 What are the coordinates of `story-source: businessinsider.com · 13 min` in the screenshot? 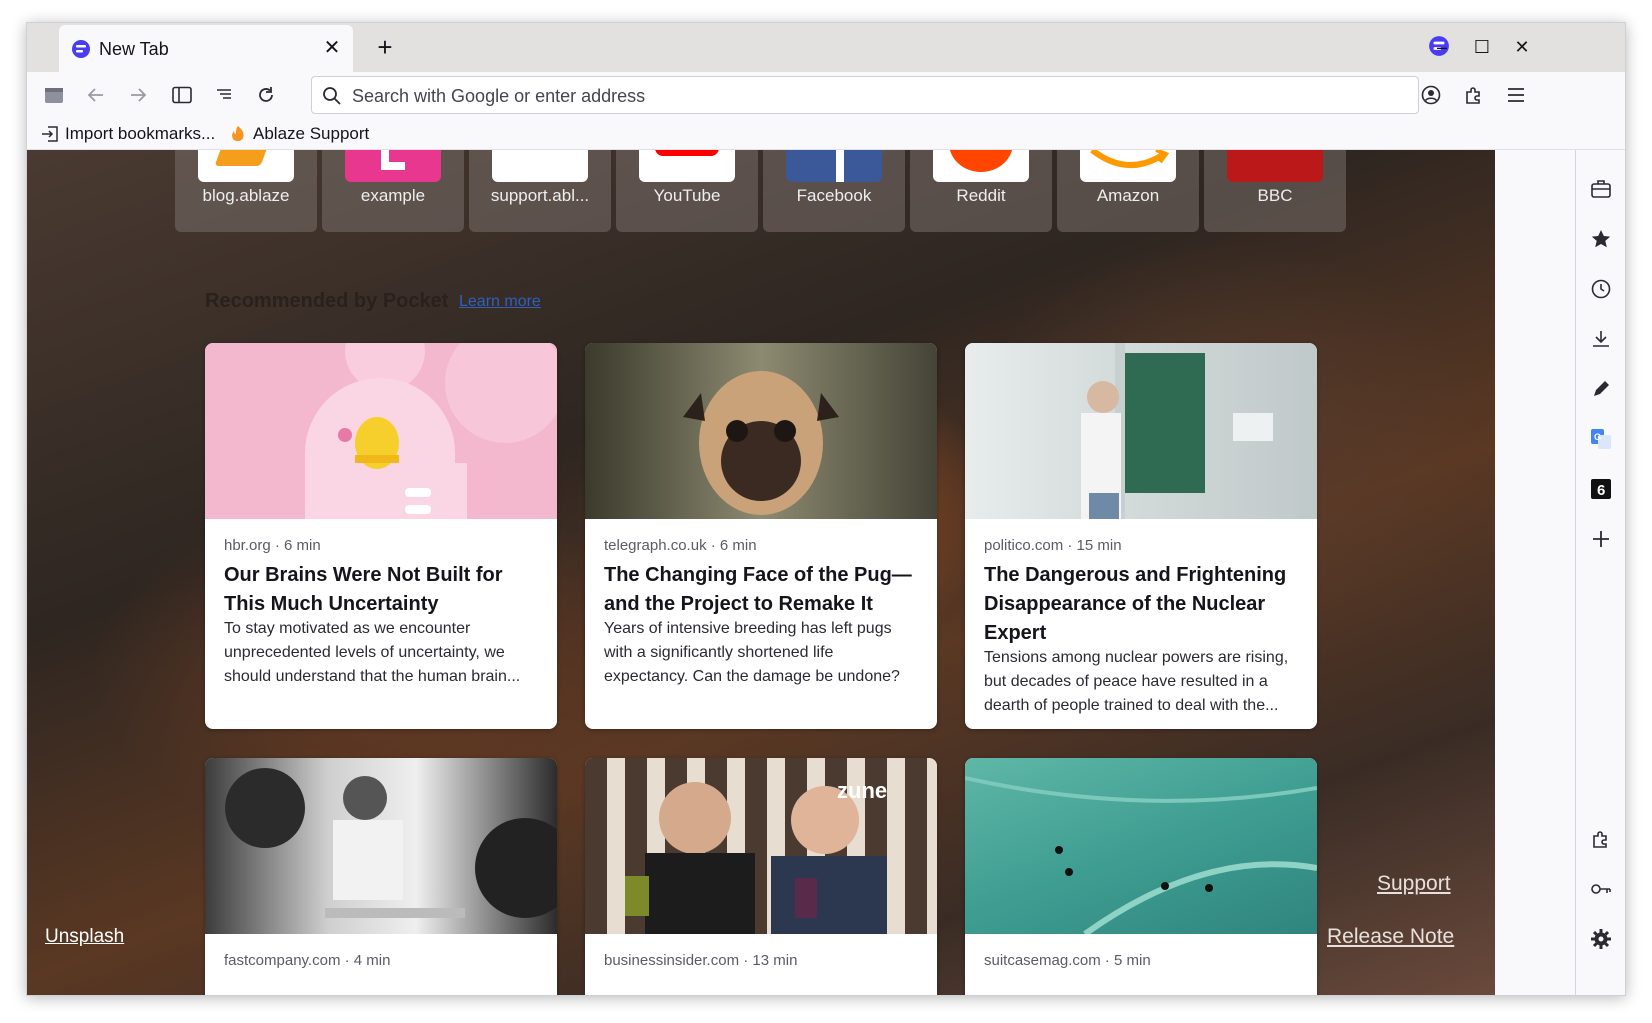 It's located at (701, 960).